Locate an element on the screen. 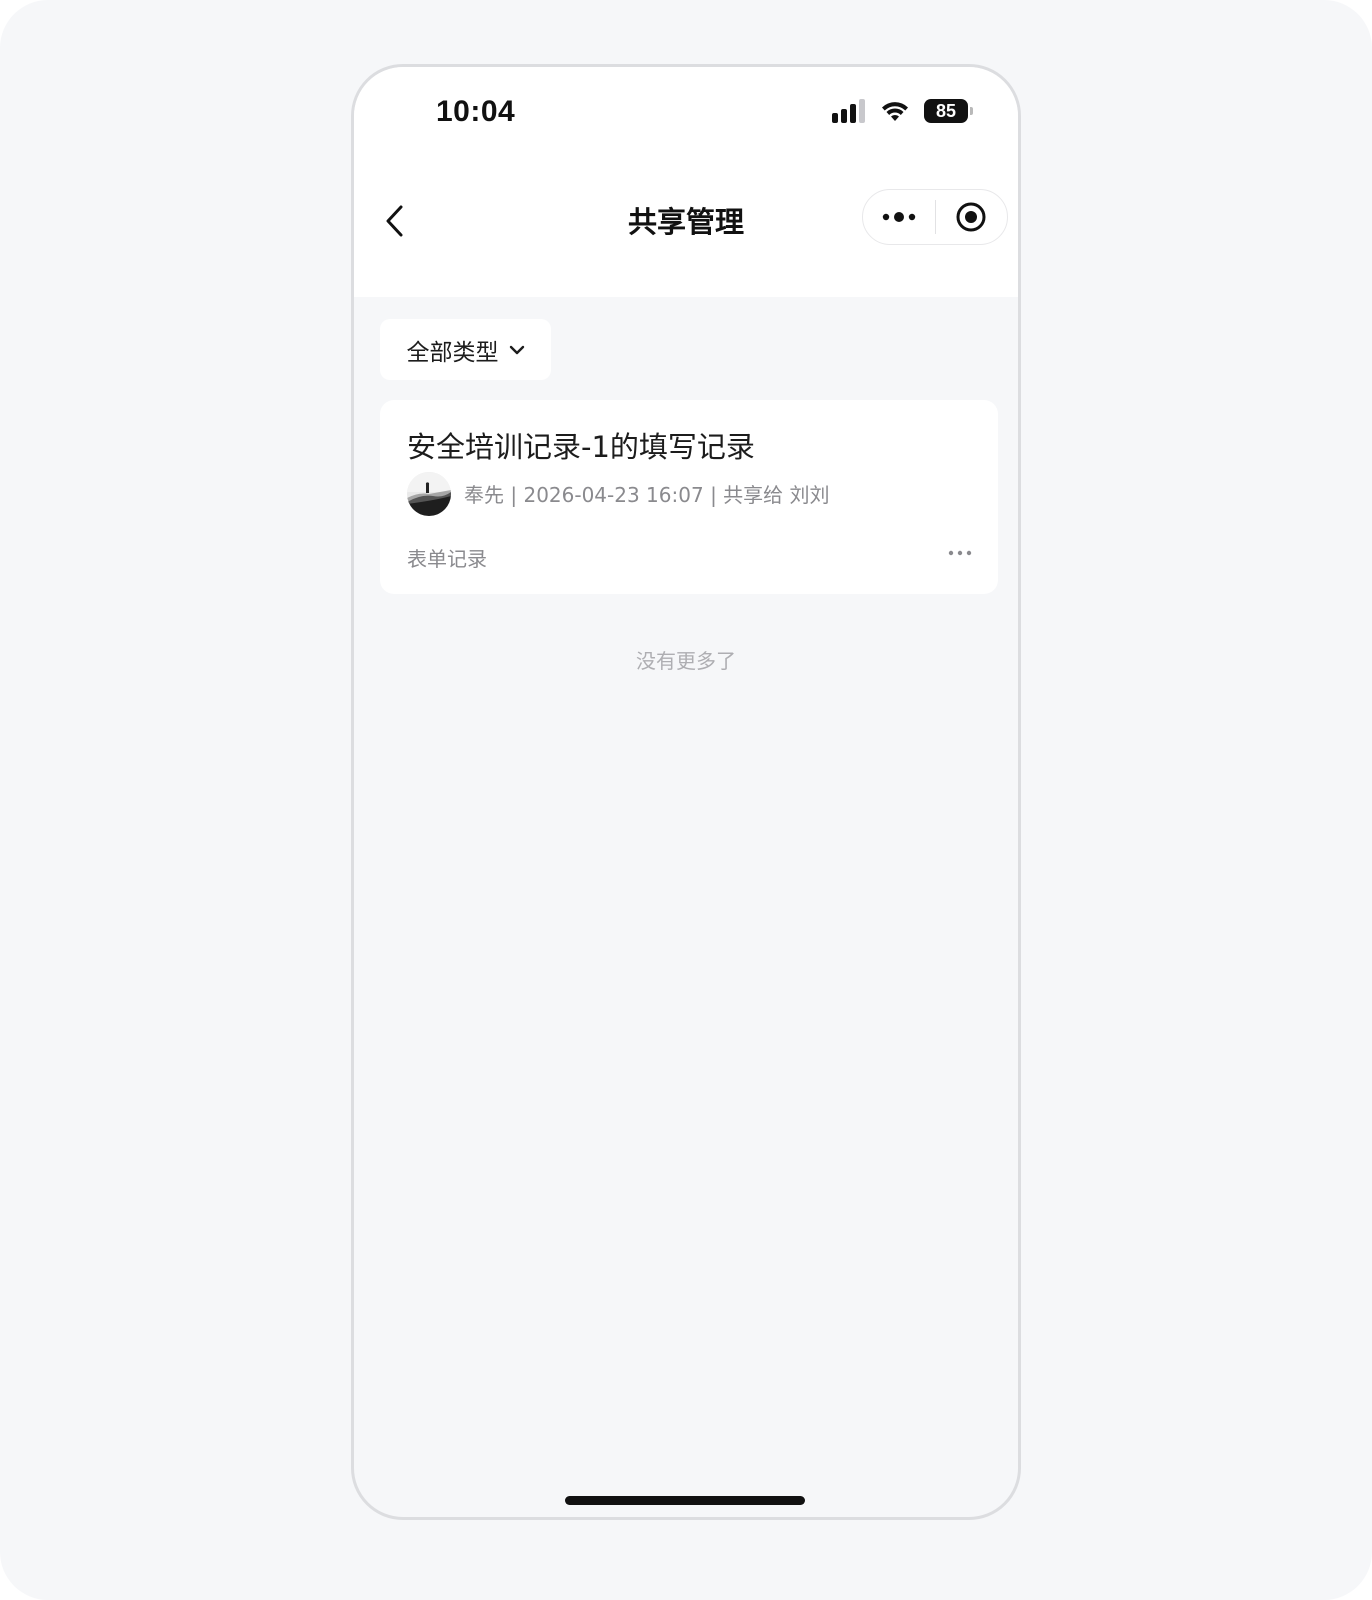 The image size is (1372, 1600). wifi-icon is located at coordinates (895, 111).